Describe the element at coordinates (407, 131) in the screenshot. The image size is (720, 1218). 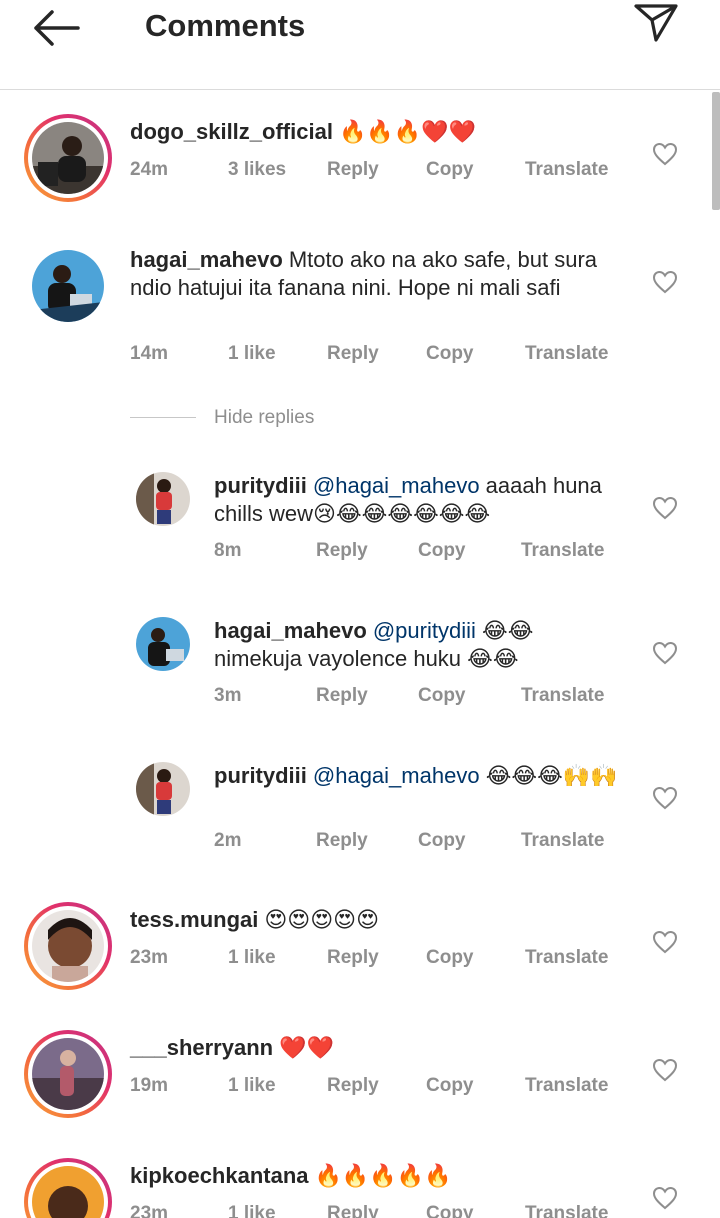
I see `comment-emoji: 🔥🔥🔥❤️❤️` at that location.